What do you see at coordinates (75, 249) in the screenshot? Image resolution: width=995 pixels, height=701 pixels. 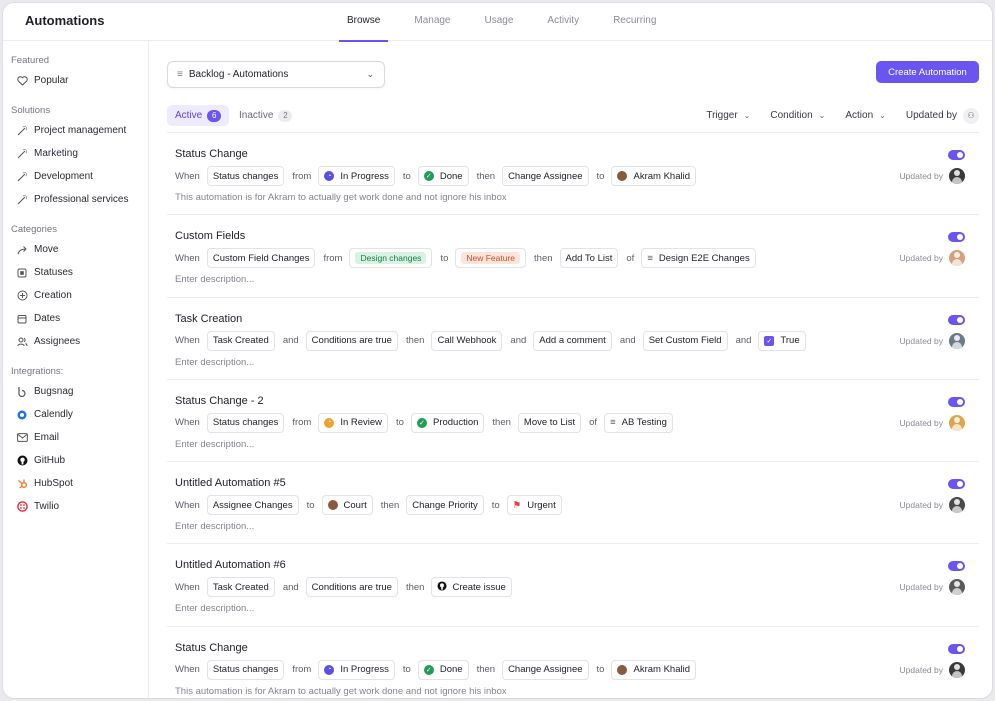 I see `sidebar-item-move: Move` at bounding box center [75, 249].